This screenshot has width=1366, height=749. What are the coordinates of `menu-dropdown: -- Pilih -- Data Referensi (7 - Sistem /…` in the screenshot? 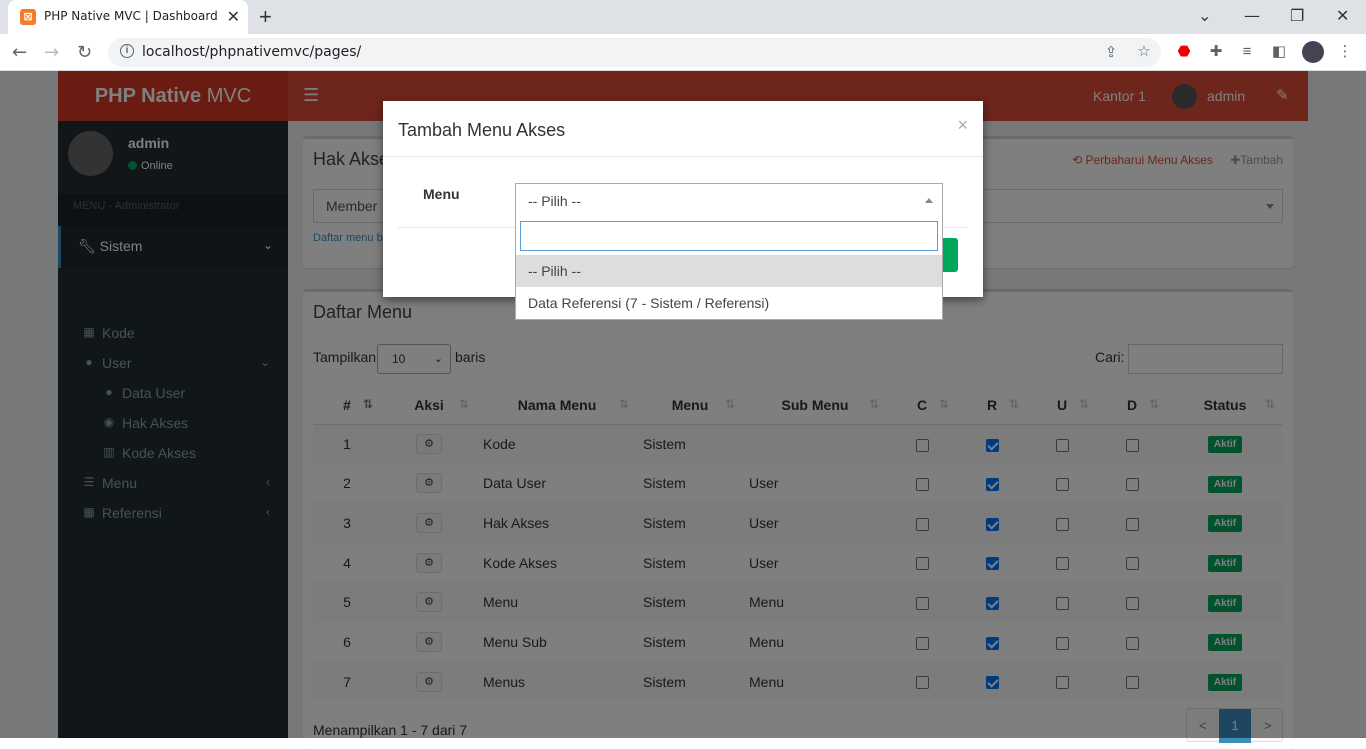 It's located at (729, 268).